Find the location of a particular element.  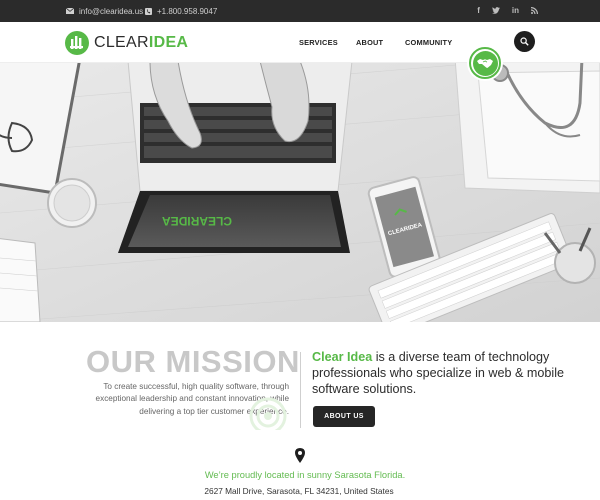

watermark-target-icon is located at coordinates (268, 413).